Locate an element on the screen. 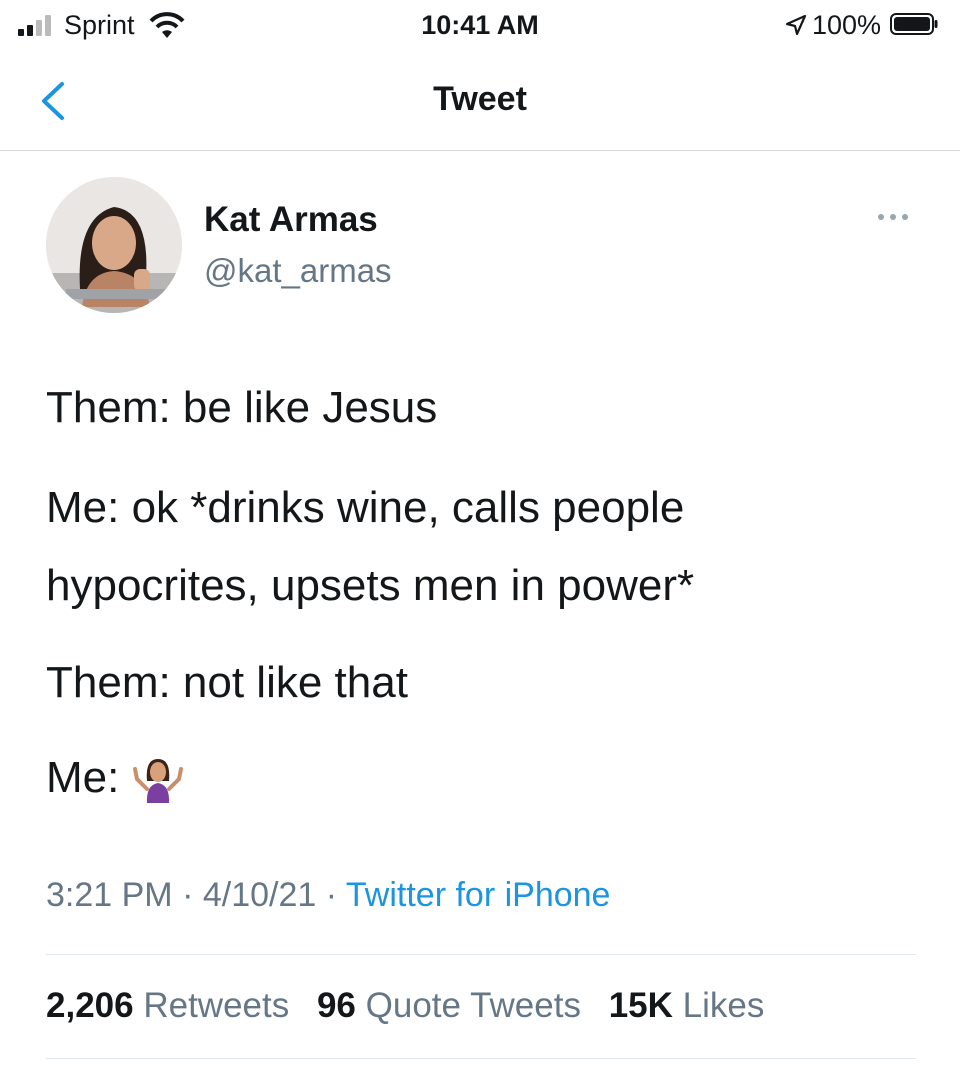  profile-photo-icon is located at coordinates (114, 245).